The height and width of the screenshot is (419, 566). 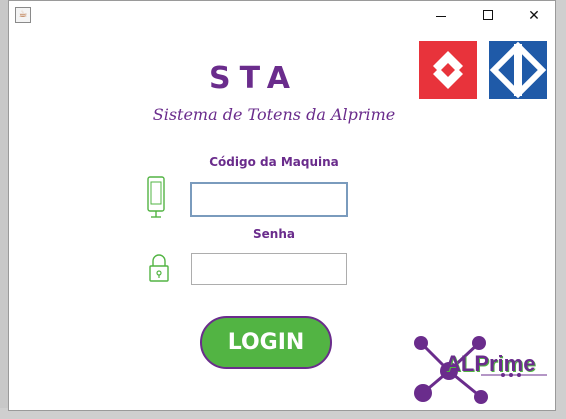 I want to click on alprime-wordmark: ALPrime, so click(x=490, y=363).